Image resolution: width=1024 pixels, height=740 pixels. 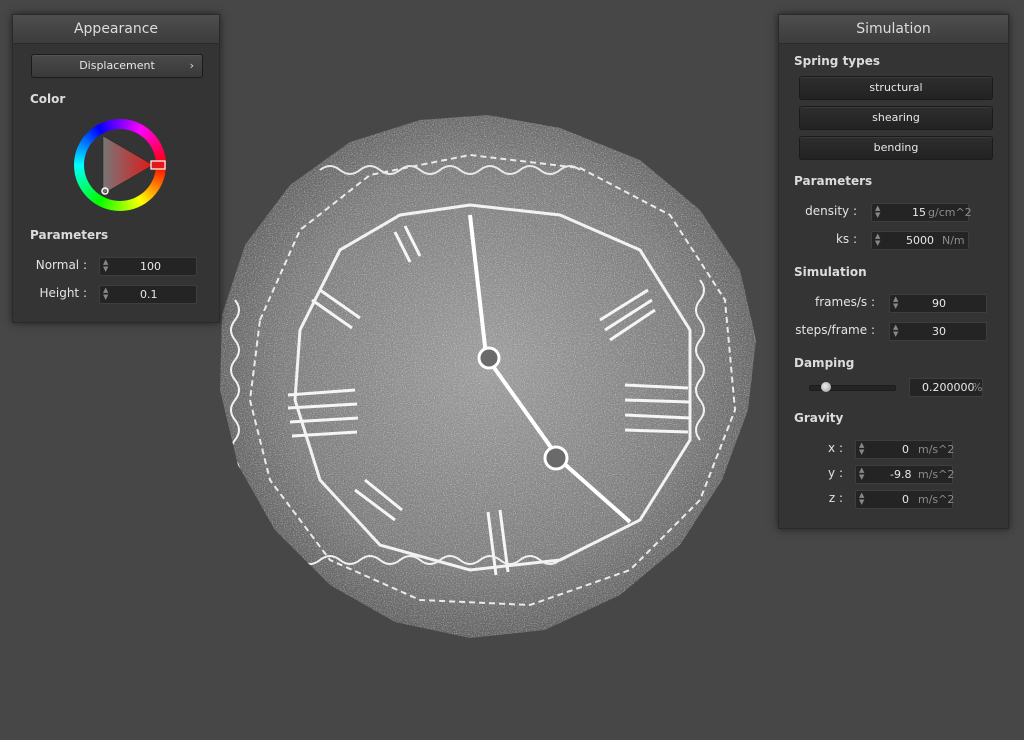 I want to click on sim-parameters-label: Parameters, so click(x=833, y=181).